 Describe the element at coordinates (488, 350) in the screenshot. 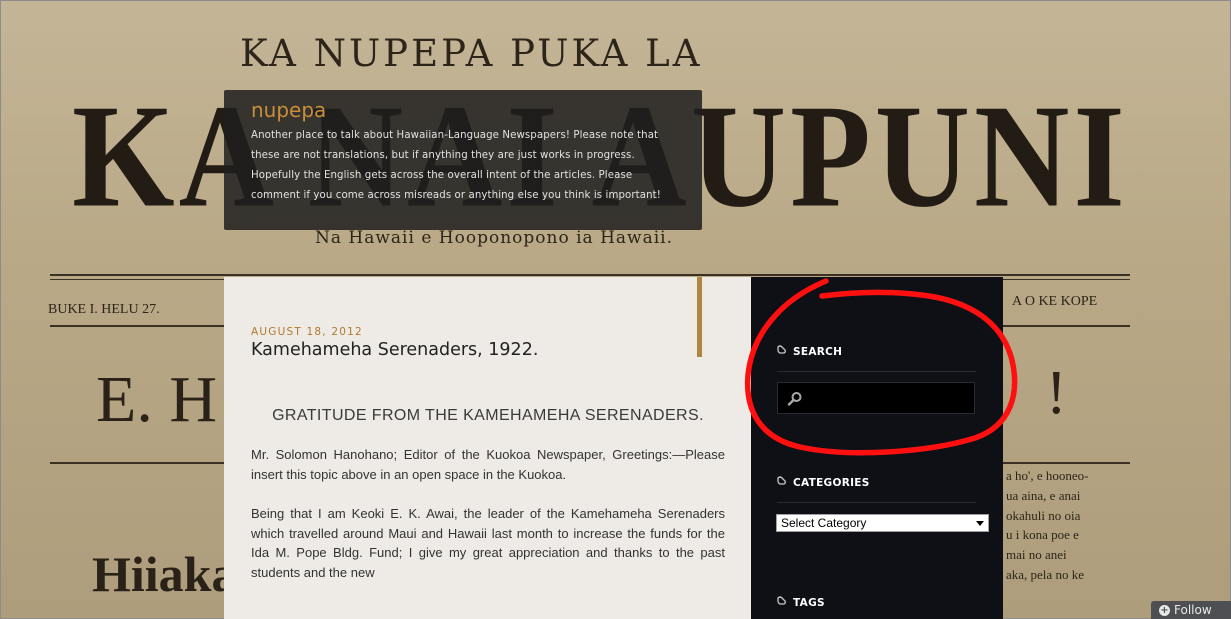

I see `post-title: Kamehameha Serenaders, 1922.` at that location.